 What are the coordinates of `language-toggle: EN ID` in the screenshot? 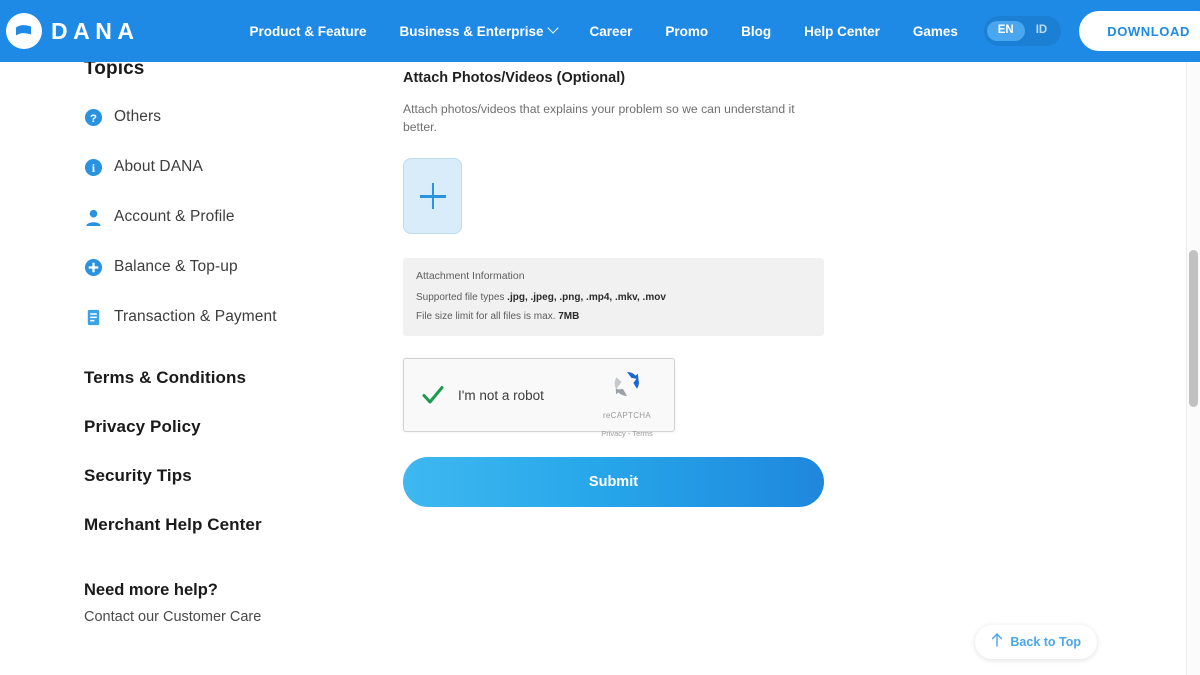 It's located at (1022, 31).